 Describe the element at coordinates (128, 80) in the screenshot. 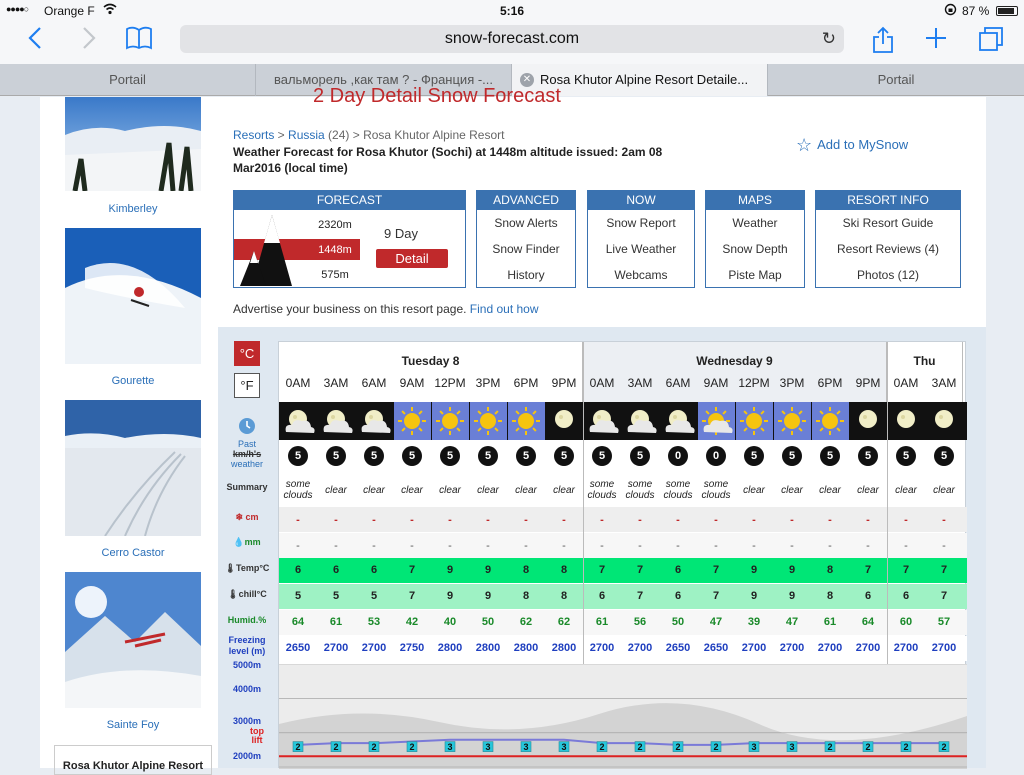

I see `tab-portail-1: Portail` at that location.